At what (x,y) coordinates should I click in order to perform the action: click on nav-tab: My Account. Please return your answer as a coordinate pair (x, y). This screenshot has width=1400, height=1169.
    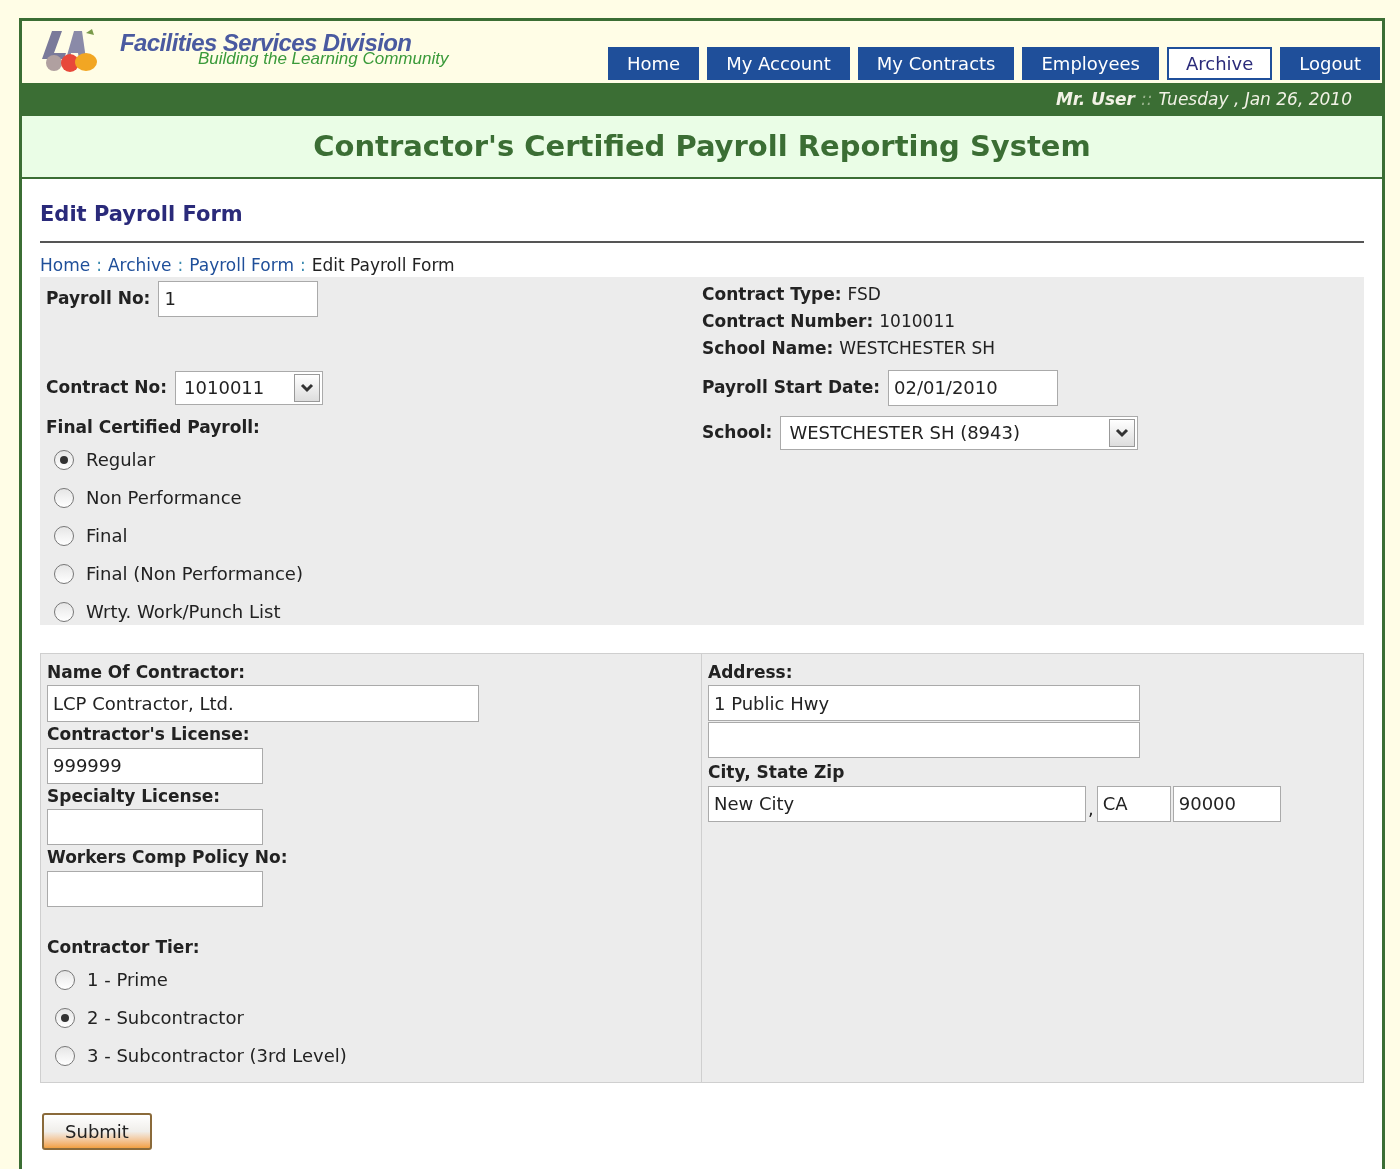
    Looking at the image, I should click on (778, 63).